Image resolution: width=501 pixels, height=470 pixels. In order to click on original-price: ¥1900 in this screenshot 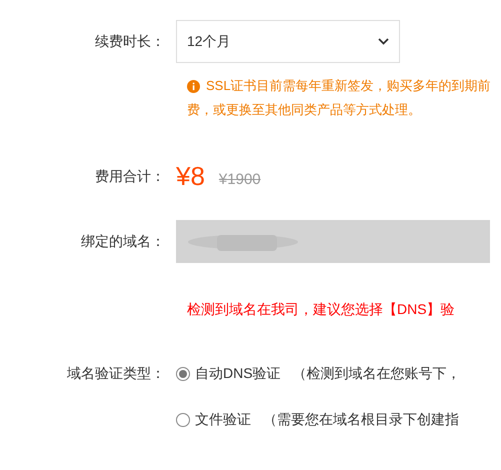, I will do `click(239, 179)`.